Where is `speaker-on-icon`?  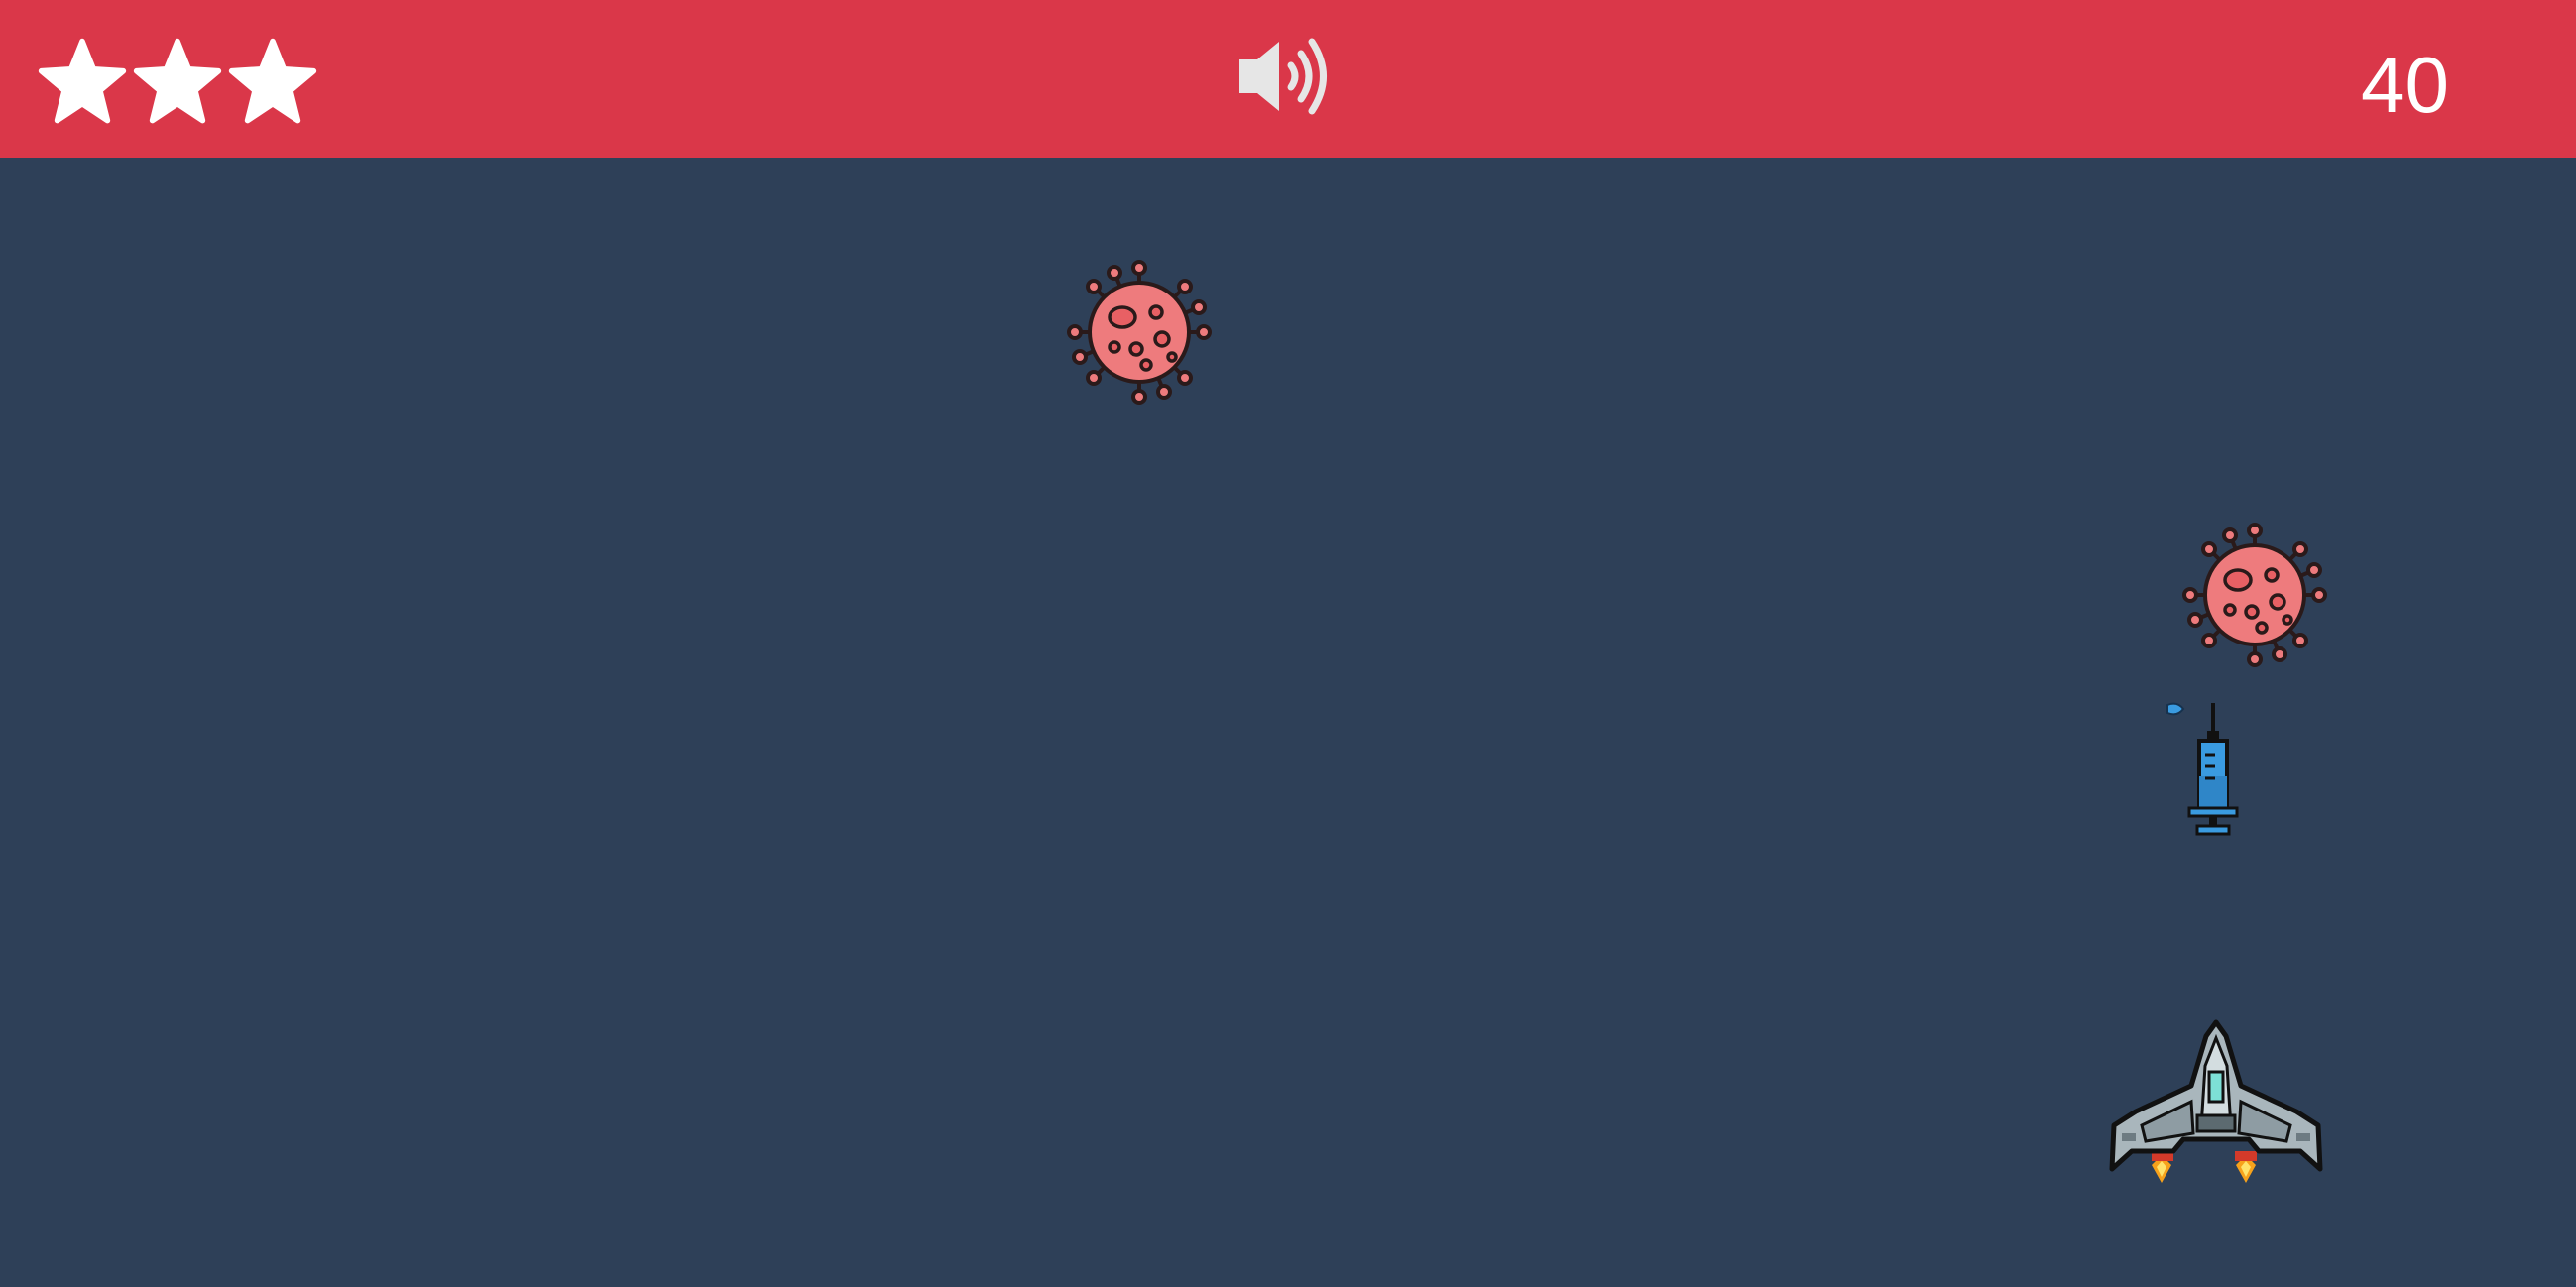 speaker-on-icon is located at coordinates (1283, 76).